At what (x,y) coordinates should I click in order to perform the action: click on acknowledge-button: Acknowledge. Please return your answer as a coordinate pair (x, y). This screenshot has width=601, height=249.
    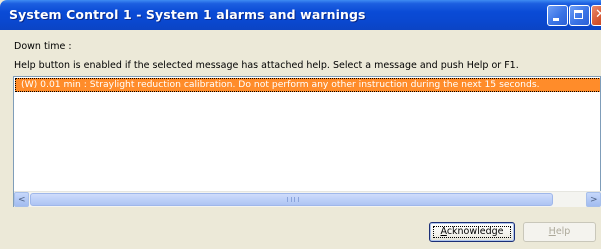
    Looking at the image, I should click on (472, 232).